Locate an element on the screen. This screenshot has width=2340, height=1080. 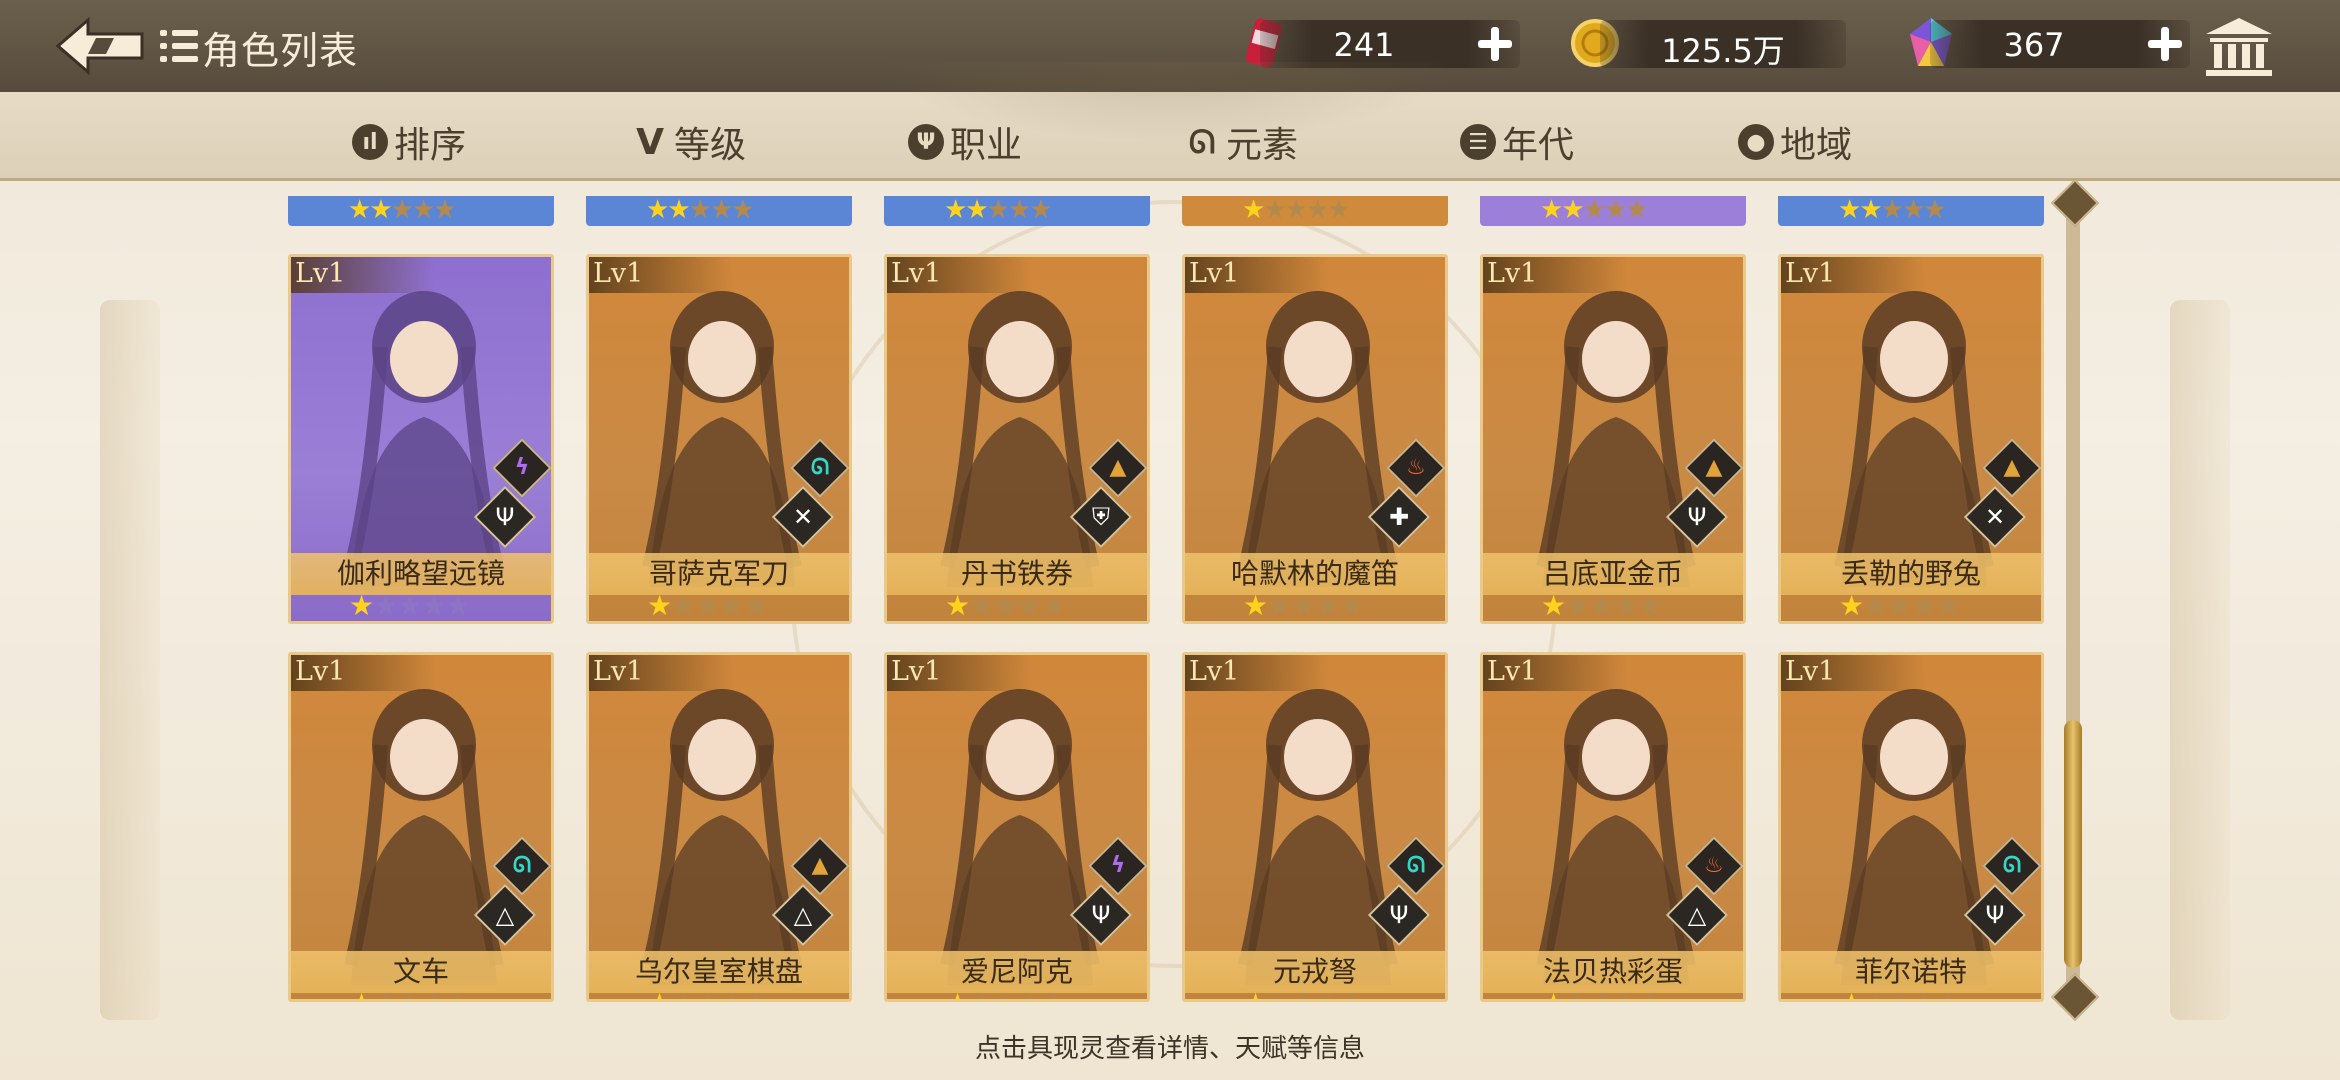
gold-counter: 125.5万 is located at coordinates (1723, 45).